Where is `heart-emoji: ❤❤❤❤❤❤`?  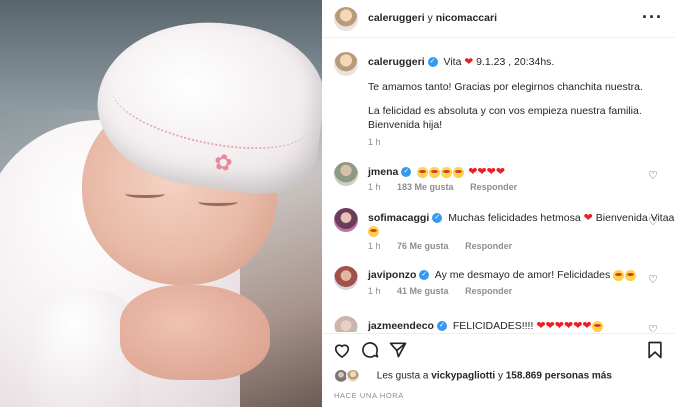
heart-emoji: ❤❤❤❤❤❤ is located at coordinates (564, 326).